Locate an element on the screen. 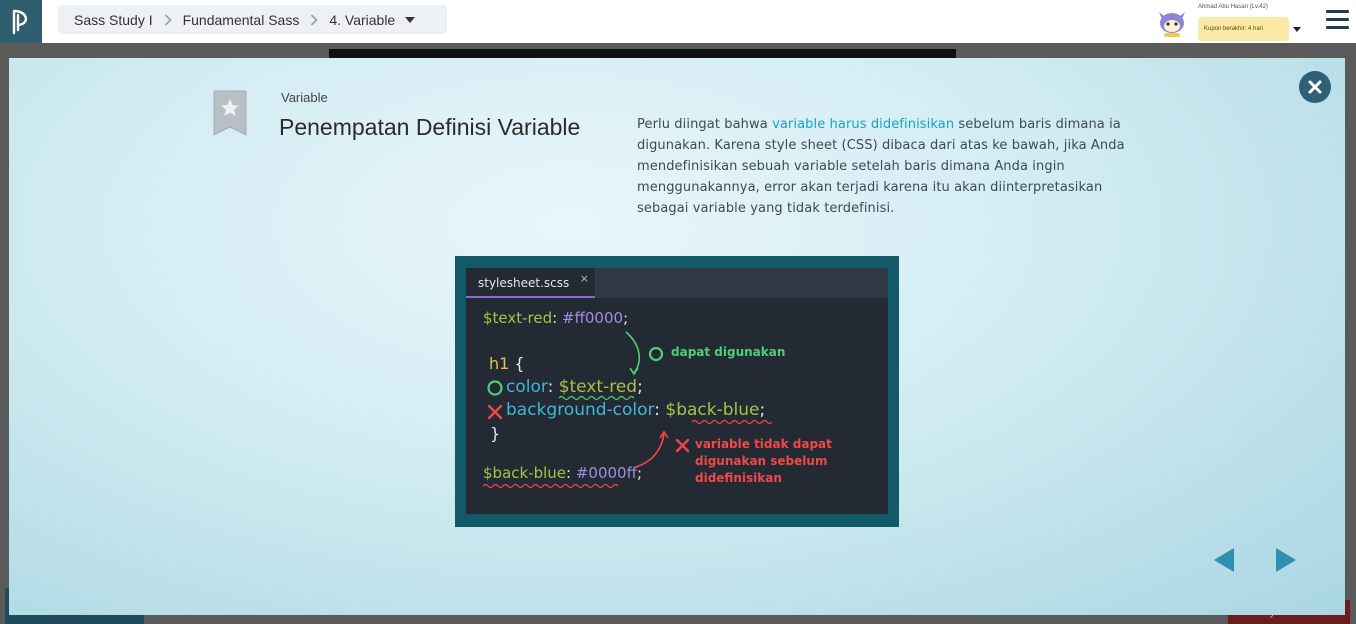 This screenshot has height=624, width=1356. coupon-badge: Kupon berakhir: 4 hari is located at coordinates (1243, 29).